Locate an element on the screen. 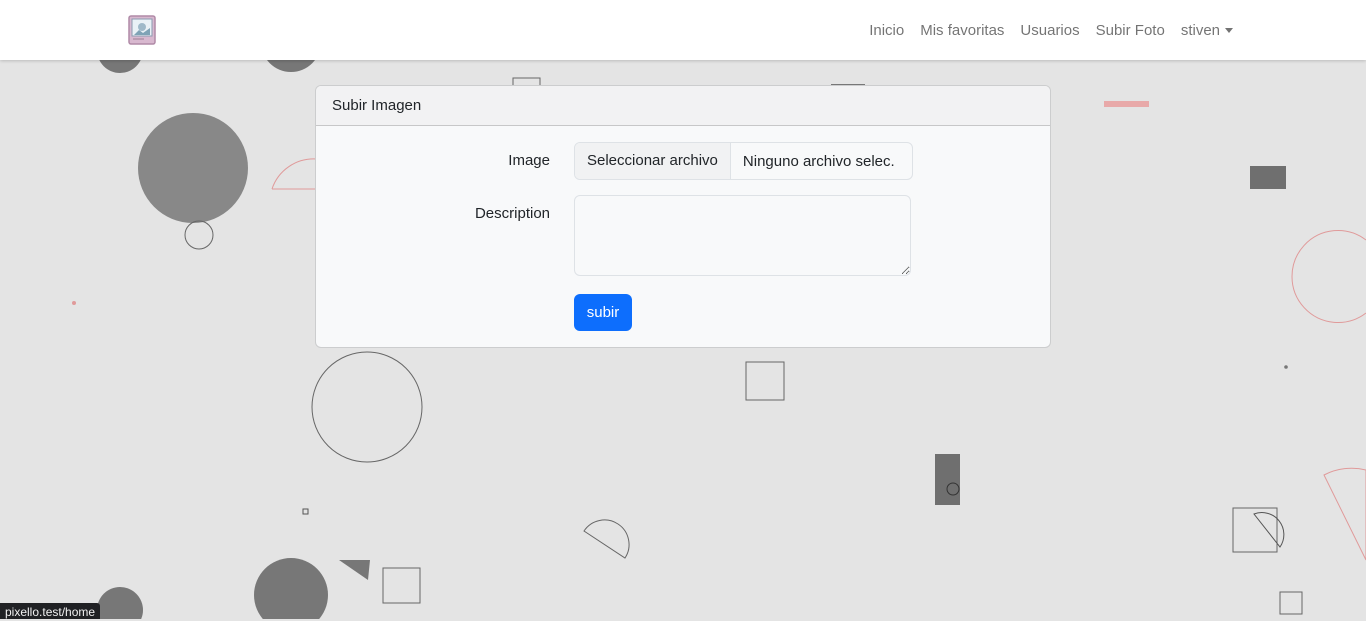 This screenshot has width=1366, height=621. choose-file-button: Seleccionar archivo is located at coordinates (653, 161).